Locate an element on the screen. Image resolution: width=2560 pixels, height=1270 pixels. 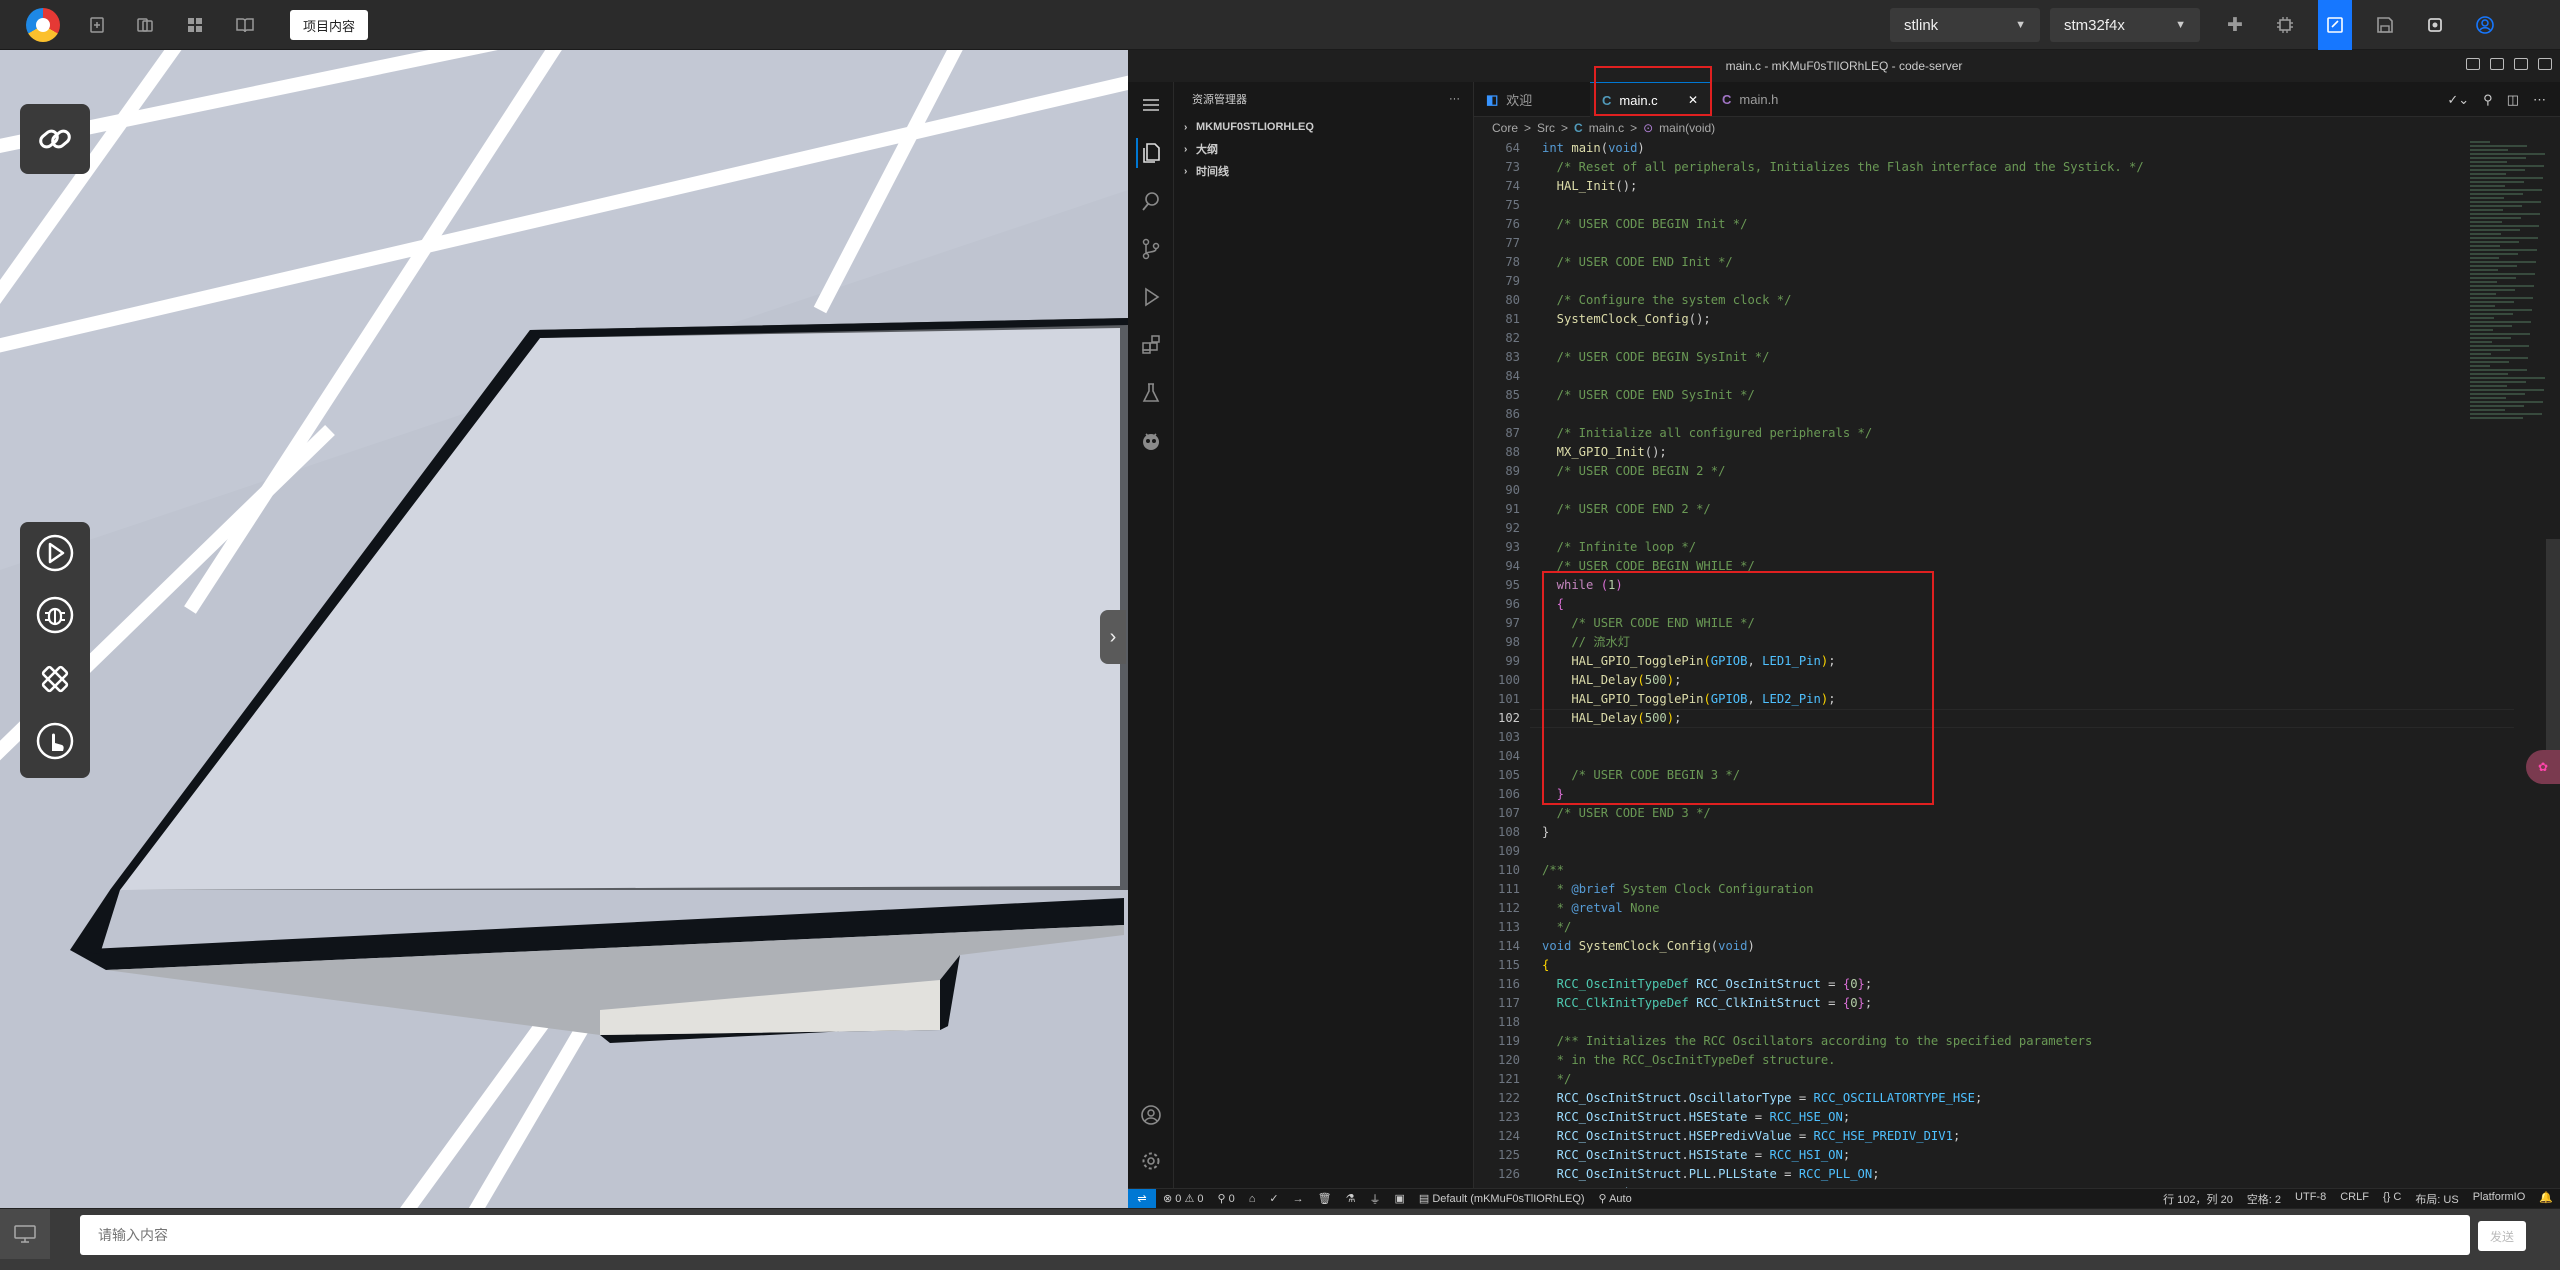
platformio-status: PlatformIO is located at coordinates (2499, 1199).